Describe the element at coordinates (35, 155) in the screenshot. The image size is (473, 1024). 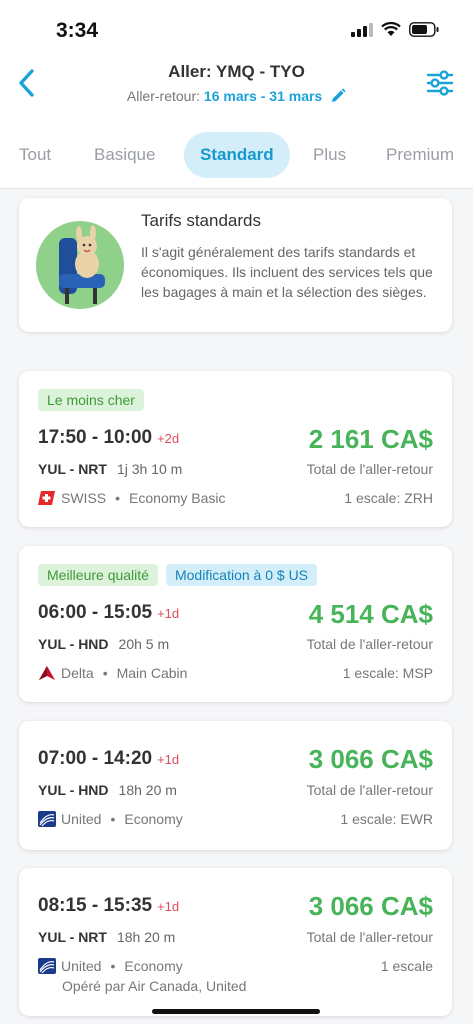
I see `tab-tout: Tout` at that location.